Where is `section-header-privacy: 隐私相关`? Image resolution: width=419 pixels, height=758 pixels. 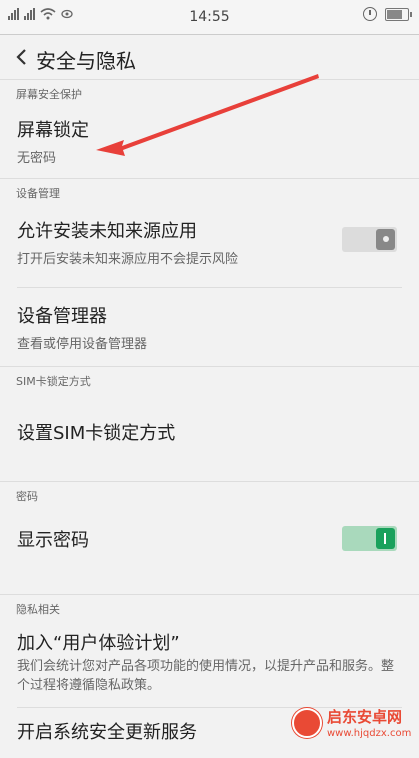 section-header-privacy: 隐私相关 is located at coordinates (209, 607).